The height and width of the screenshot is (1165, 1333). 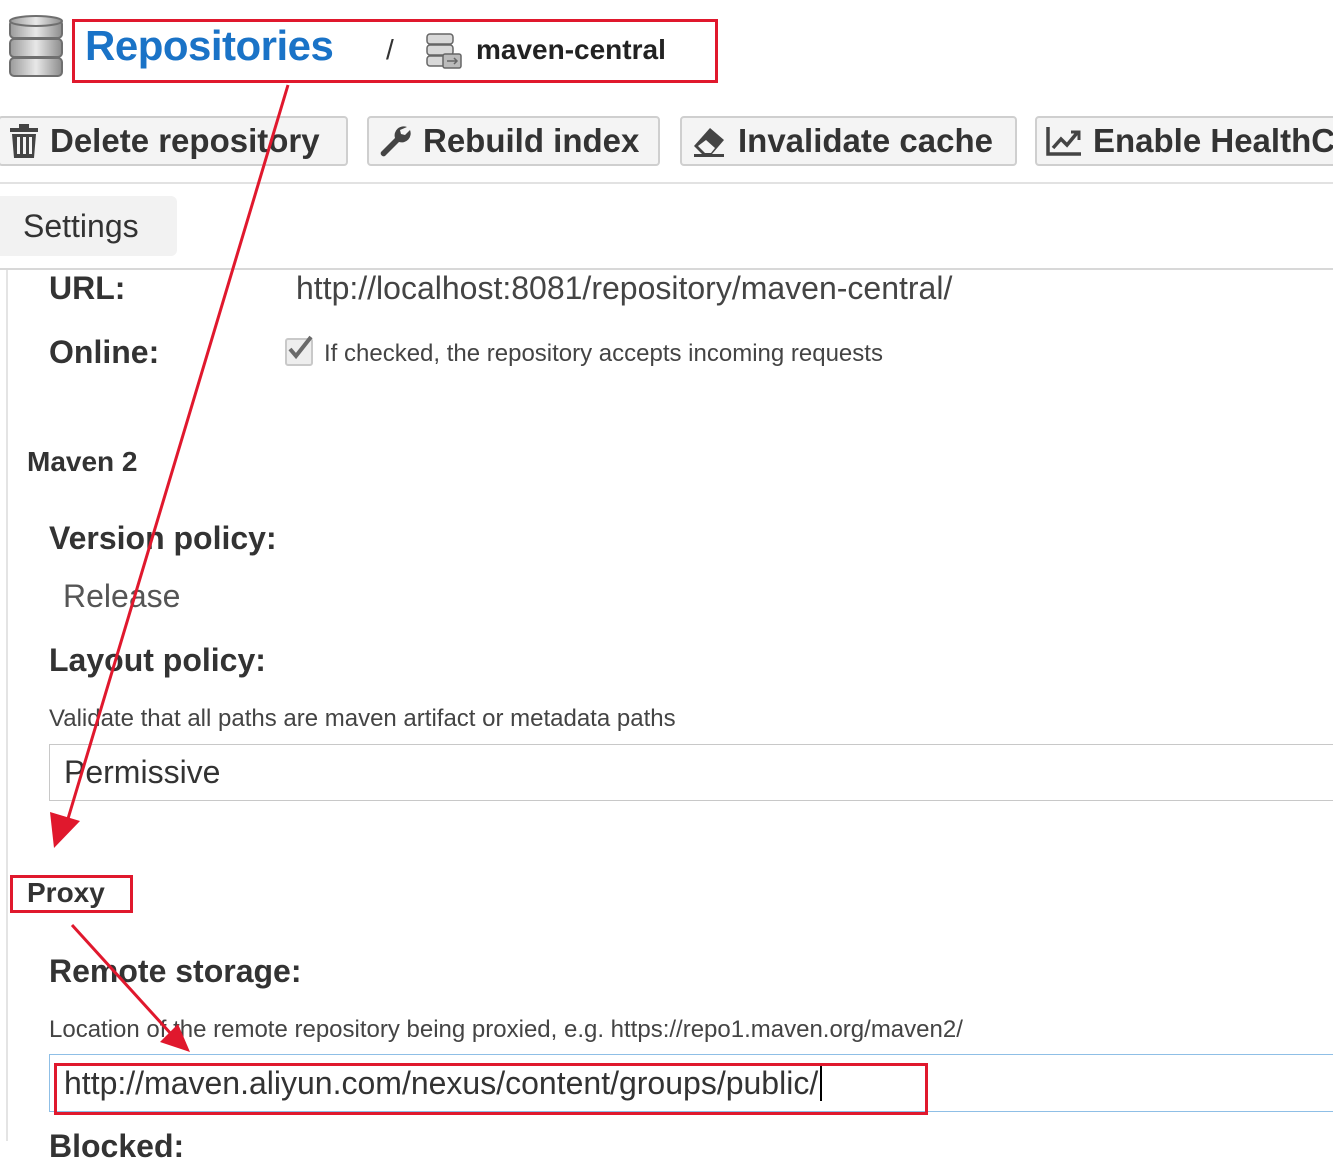 I want to click on online-label: Online:, so click(x=104, y=352).